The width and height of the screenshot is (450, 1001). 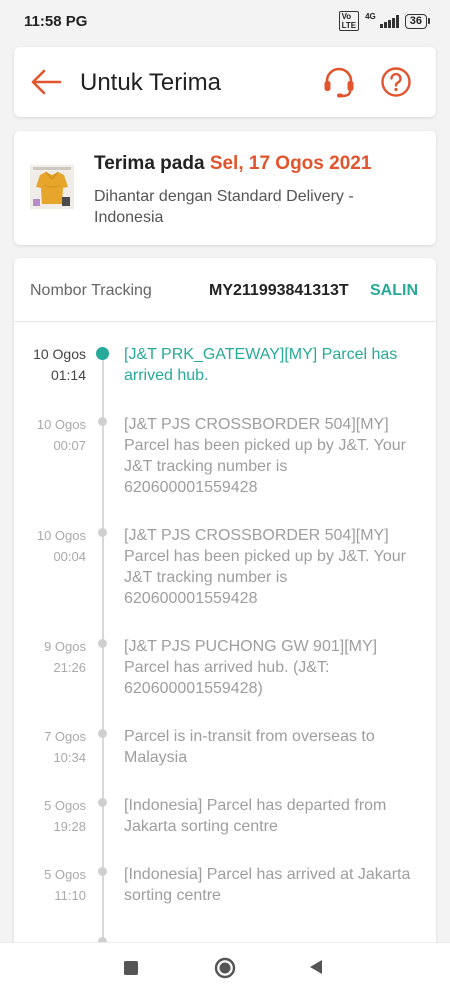 I want to click on battery-level: 36, so click(x=415, y=21).